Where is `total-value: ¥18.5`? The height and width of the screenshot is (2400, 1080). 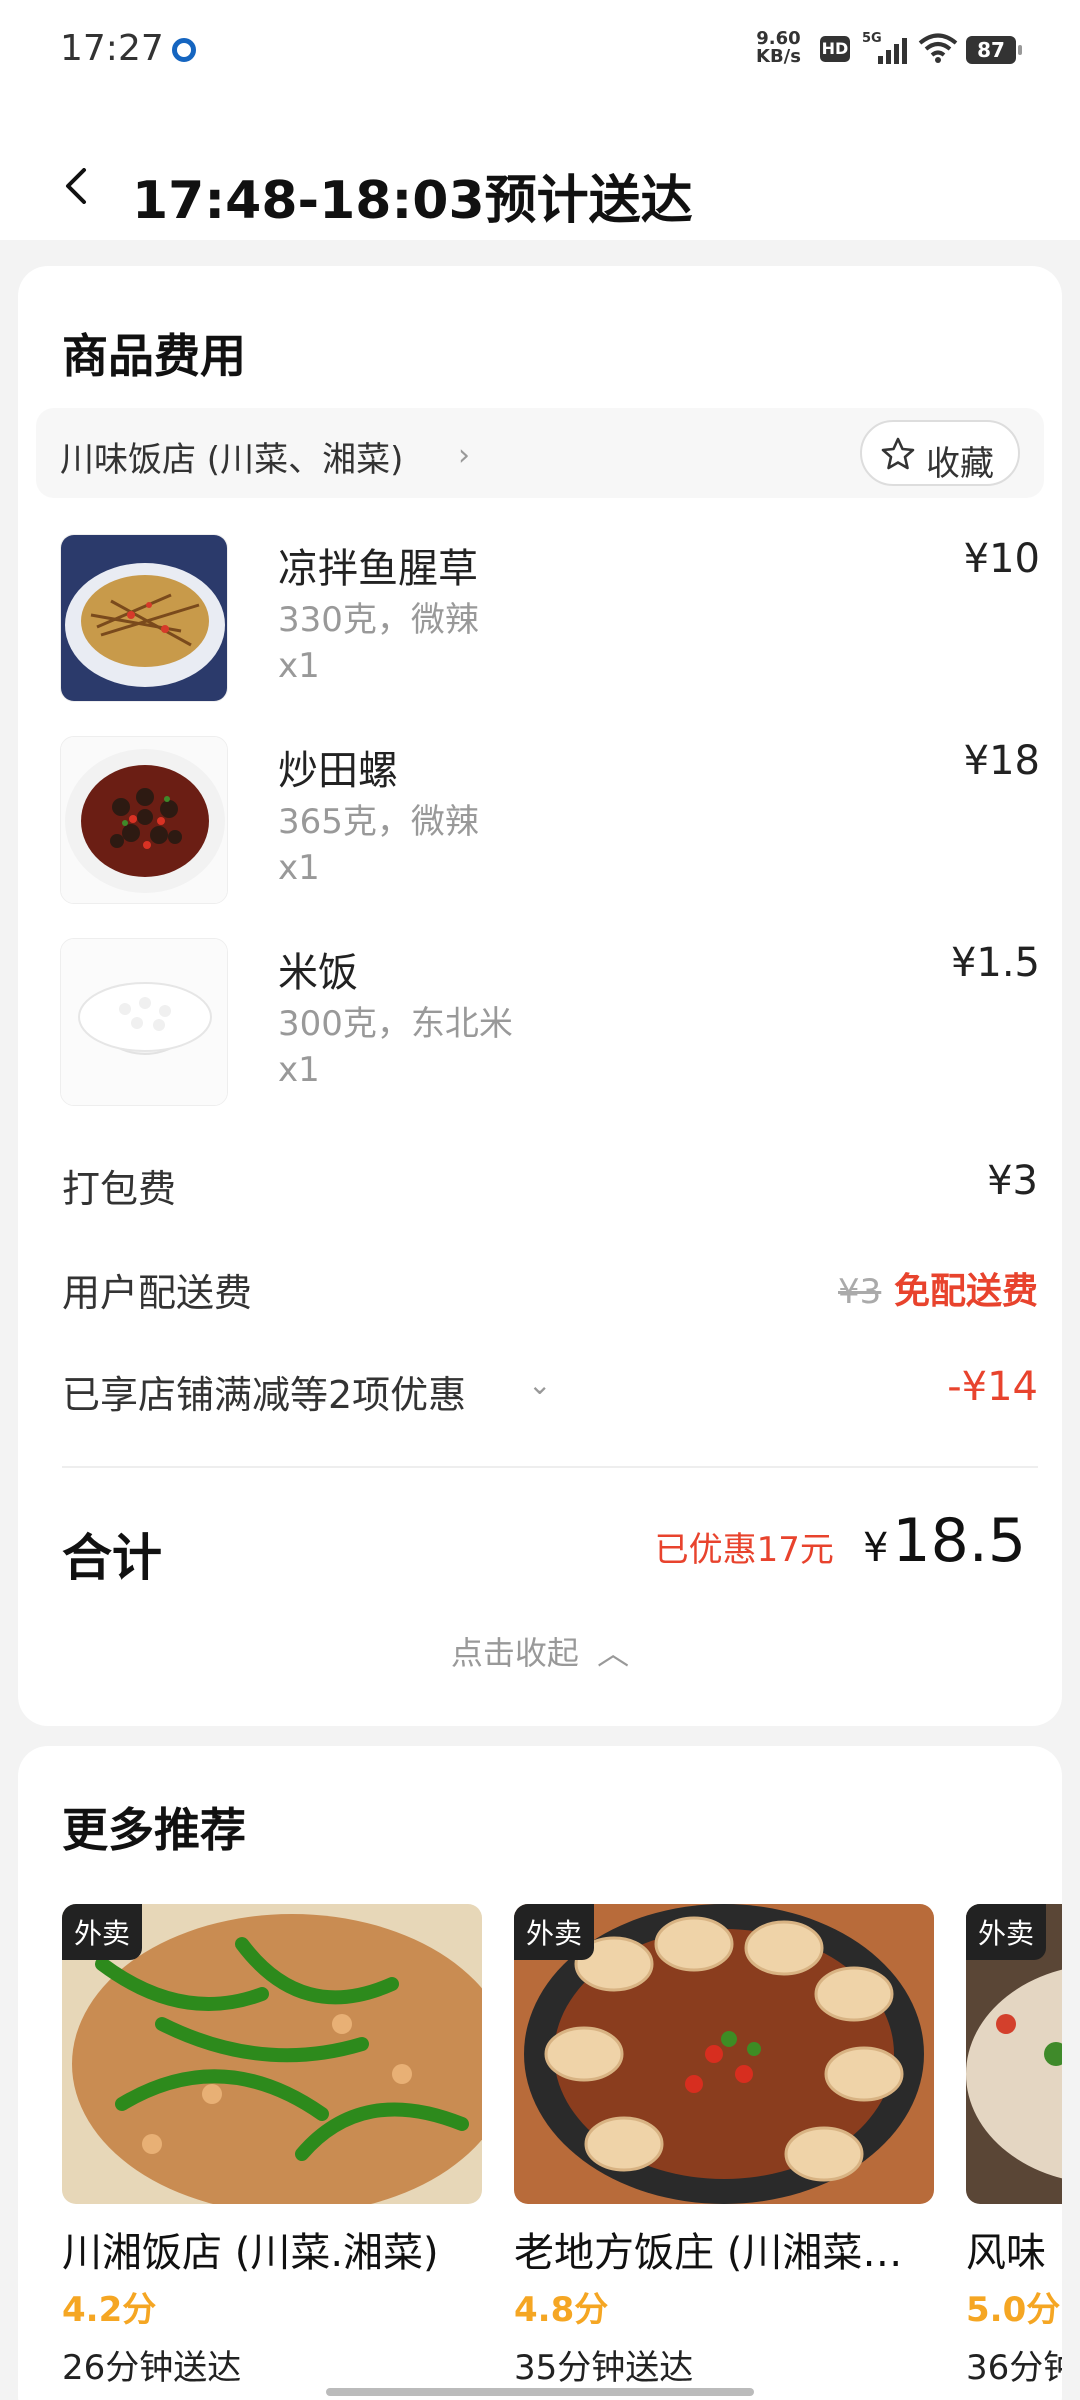 total-value: ¥18.5 is located at coordinates (944, 1541).